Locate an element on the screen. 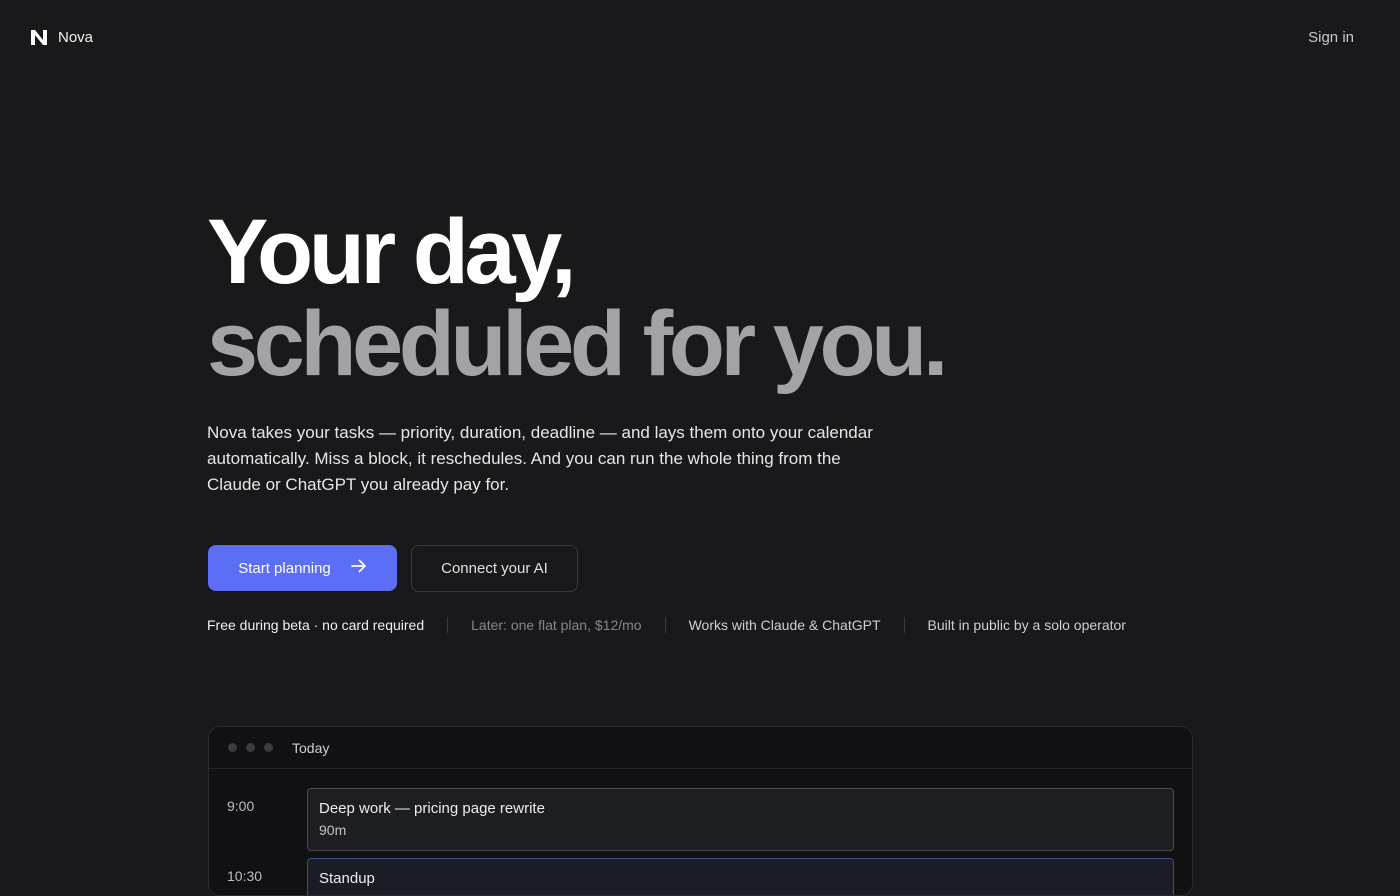 This screenshot has height=896, width=1400. fact-item: Free during beta · no card required is located at coordinates (316, 625).